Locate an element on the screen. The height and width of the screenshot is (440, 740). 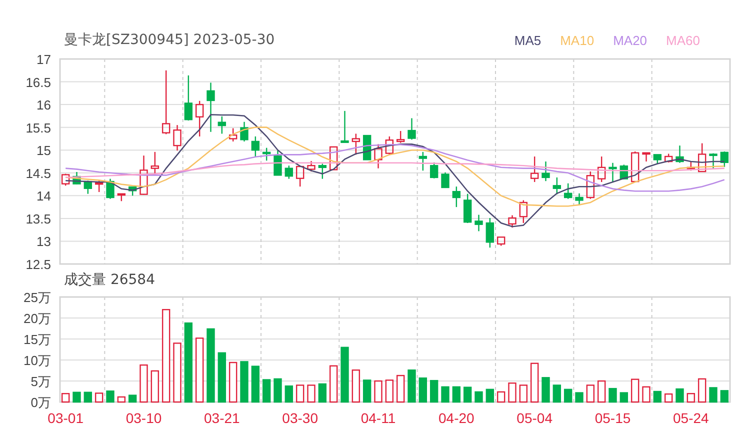
legend-label: MA5 is located at coordinates (528, 40).